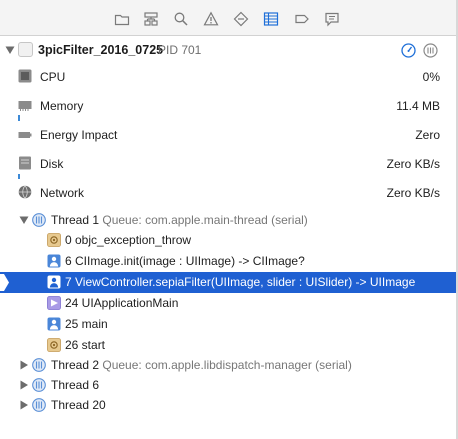 This screenshot has width=458, height=439. Describe the element at coordinates (205, 220) in the screenshot. I see `thread-queue: Queue: com.apple.main-thread (serial)` at that location.